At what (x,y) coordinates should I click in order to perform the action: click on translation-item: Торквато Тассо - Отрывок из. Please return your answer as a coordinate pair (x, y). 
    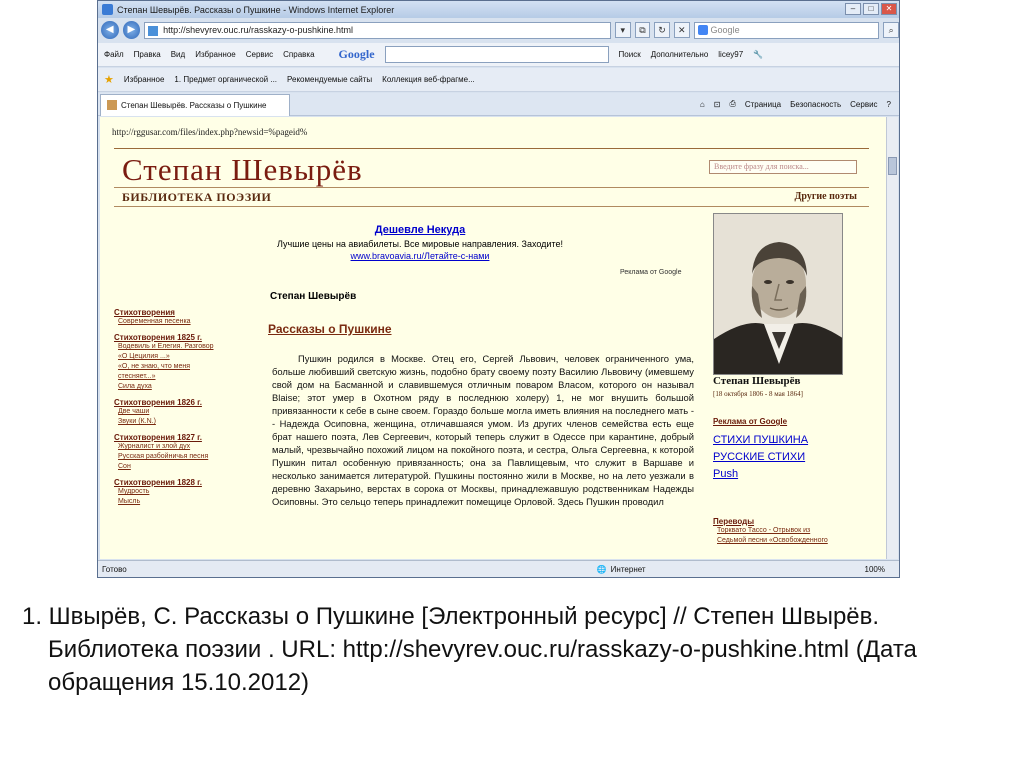
    Looking at the image, I should click on (788, 531).